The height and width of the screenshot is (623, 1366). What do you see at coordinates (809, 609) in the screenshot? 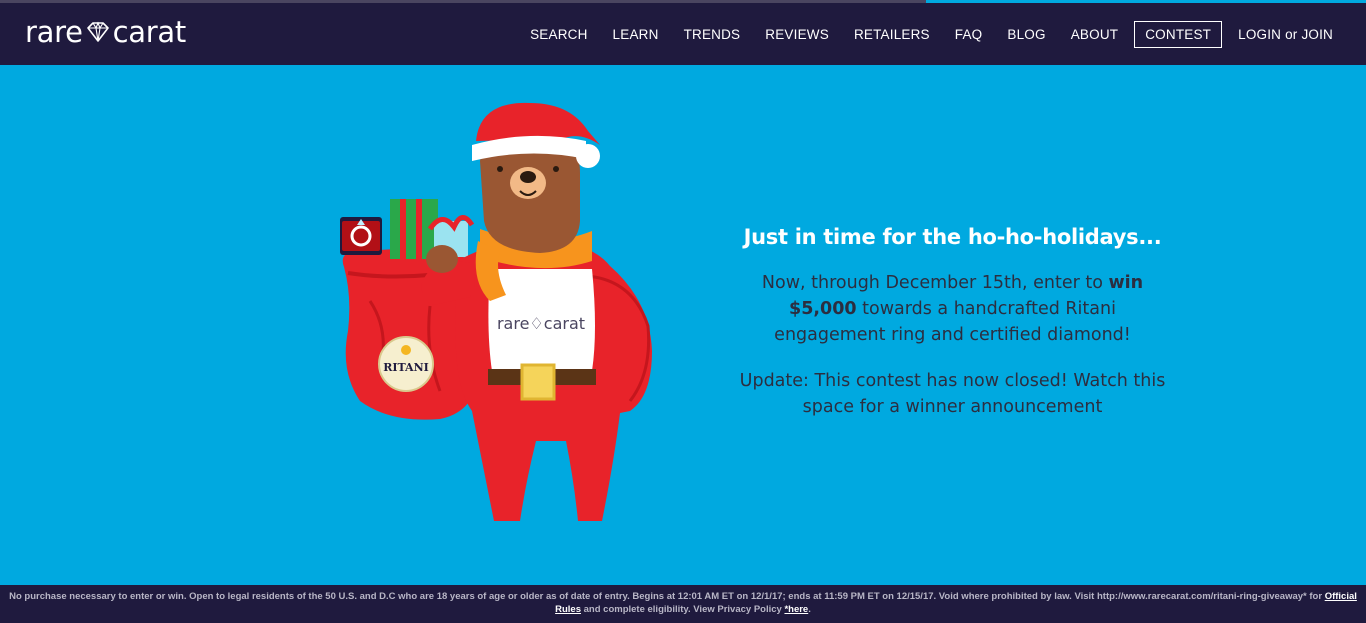
I see `footer-period: .` at bounding box center [809, 609].